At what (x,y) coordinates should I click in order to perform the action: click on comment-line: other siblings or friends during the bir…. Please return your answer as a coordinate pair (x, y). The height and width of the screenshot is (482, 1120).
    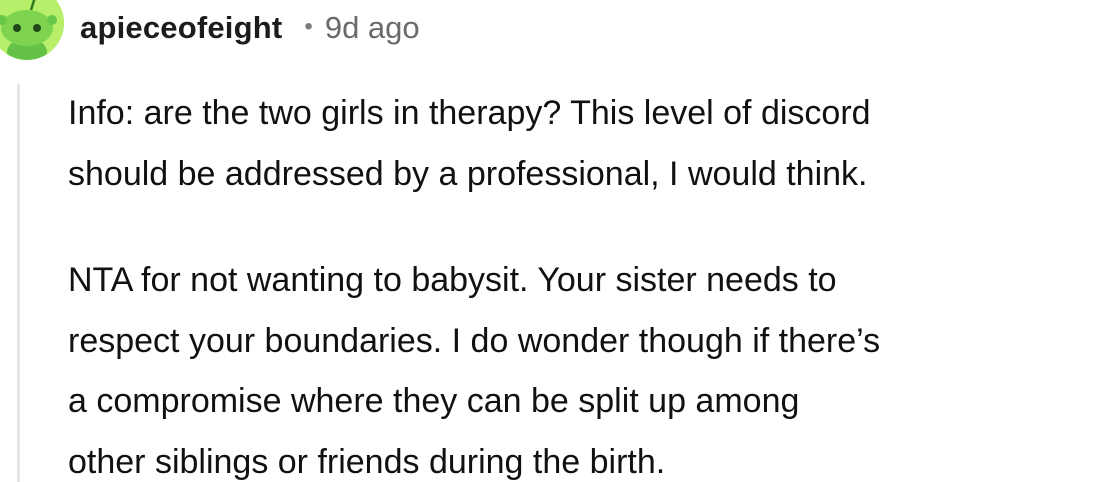
    Looking at the image, I should click on (367, 461).